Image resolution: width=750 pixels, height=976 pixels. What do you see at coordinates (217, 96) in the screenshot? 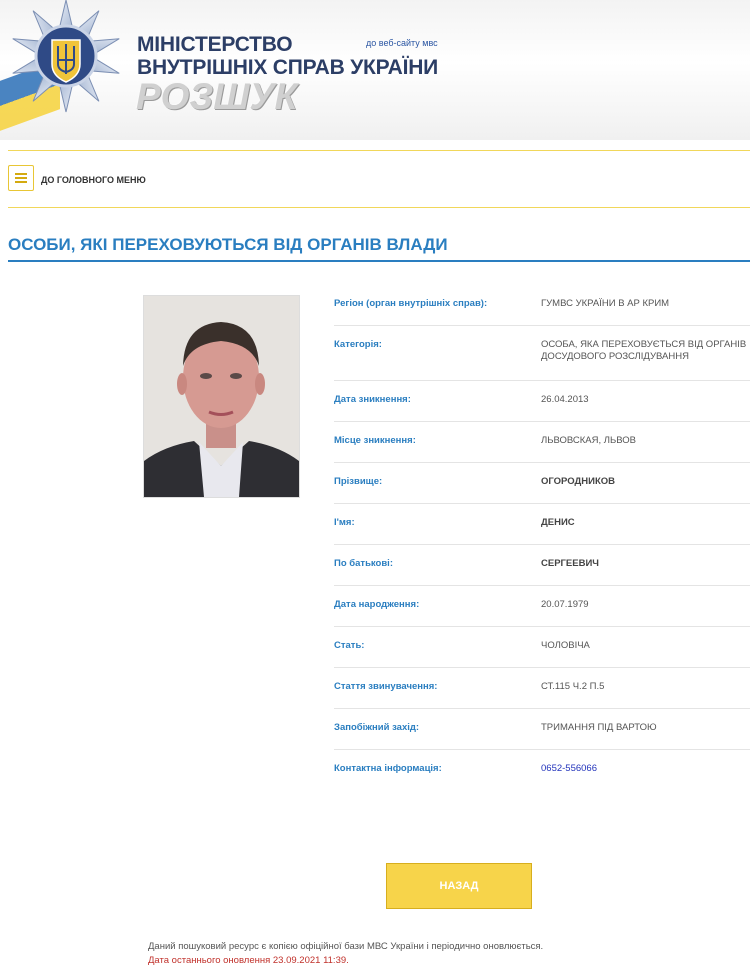
I see `search-title-logo: РОЗШУК` at bounding box center [217, 96].